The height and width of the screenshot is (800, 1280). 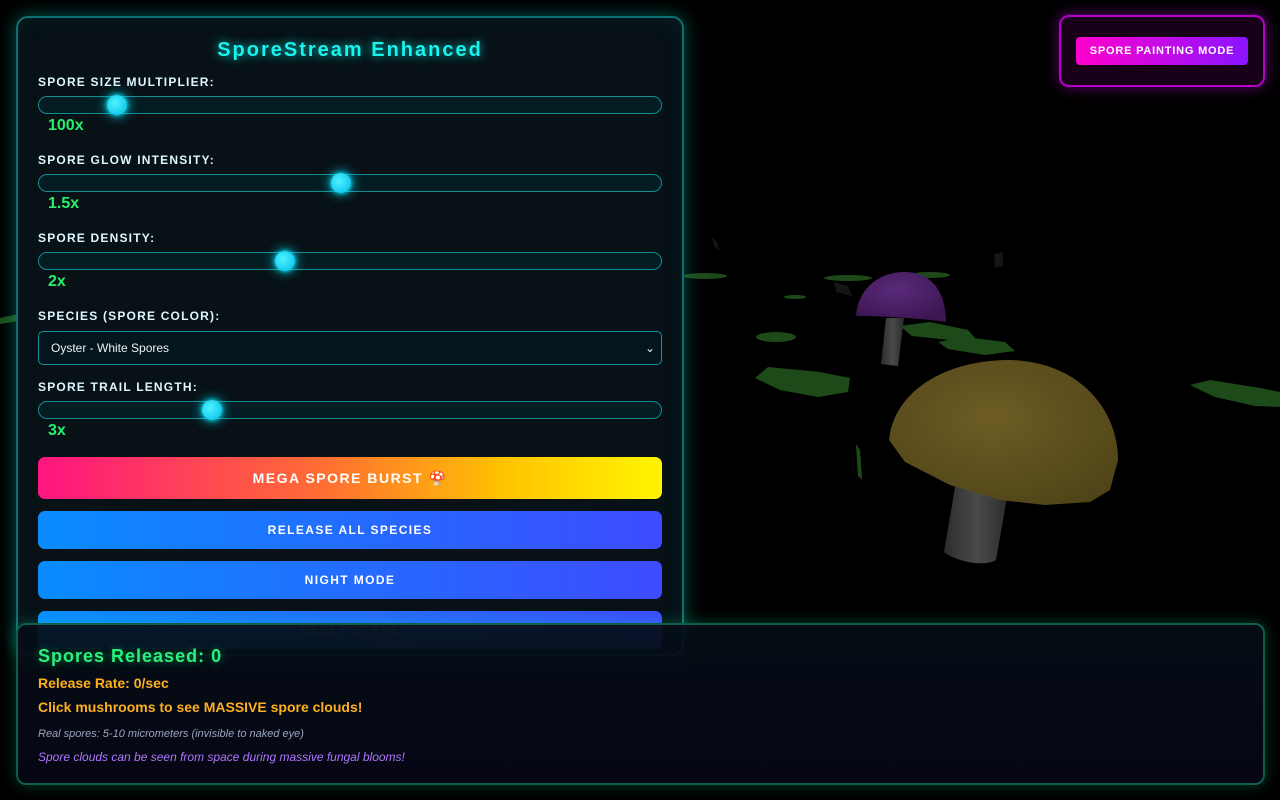 I want to click on glow-intensity-label: SPORE GLOW INTENSITY:, so click(x=126, y=160).